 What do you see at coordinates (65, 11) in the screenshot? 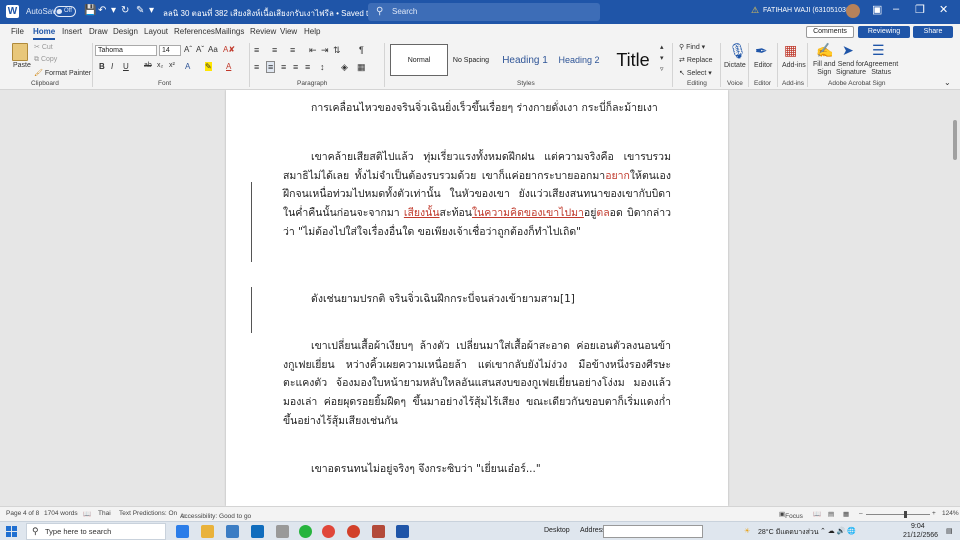
I see `autosave-toggle: Off` at bounding box center [65, 11].